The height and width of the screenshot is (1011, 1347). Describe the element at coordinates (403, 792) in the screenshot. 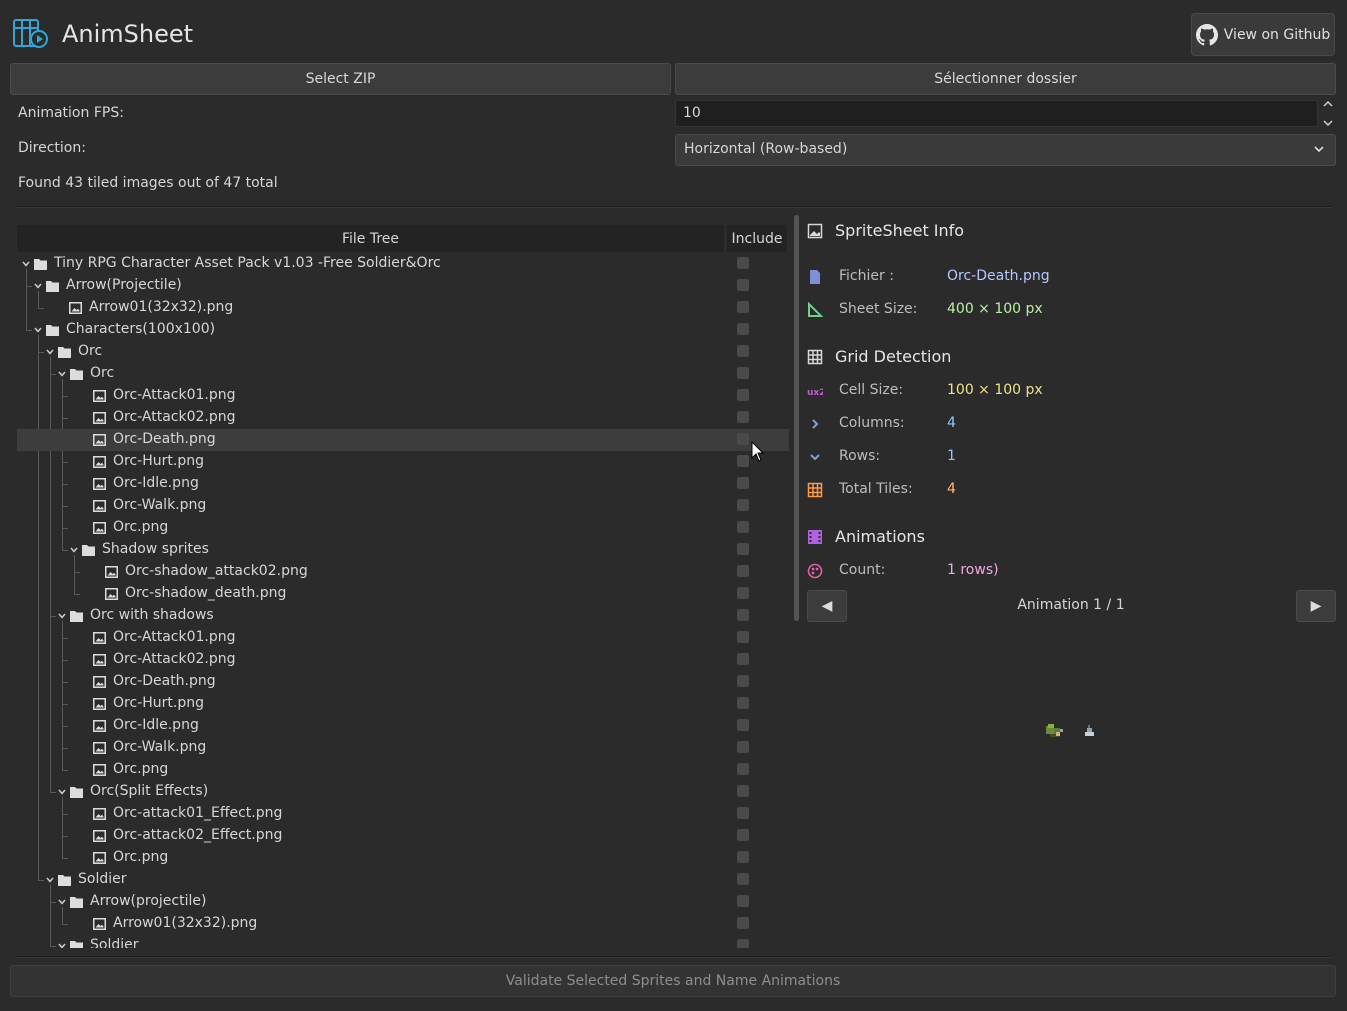

I see `tree-folder-row: Orc(Split Effects)` at that location.